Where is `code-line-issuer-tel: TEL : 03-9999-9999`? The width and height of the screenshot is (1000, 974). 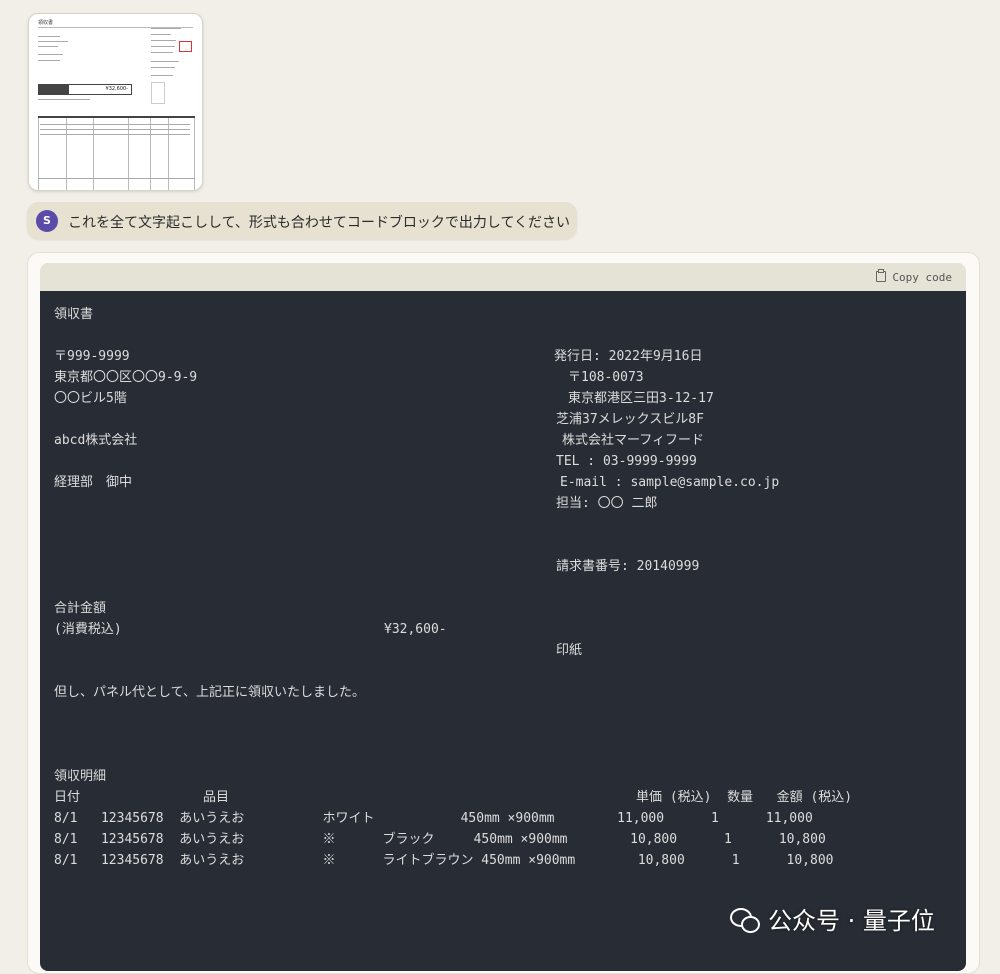 code-line-issuer-tel: TEL : 03-9999-9999 is located at coordinates (626, 461).